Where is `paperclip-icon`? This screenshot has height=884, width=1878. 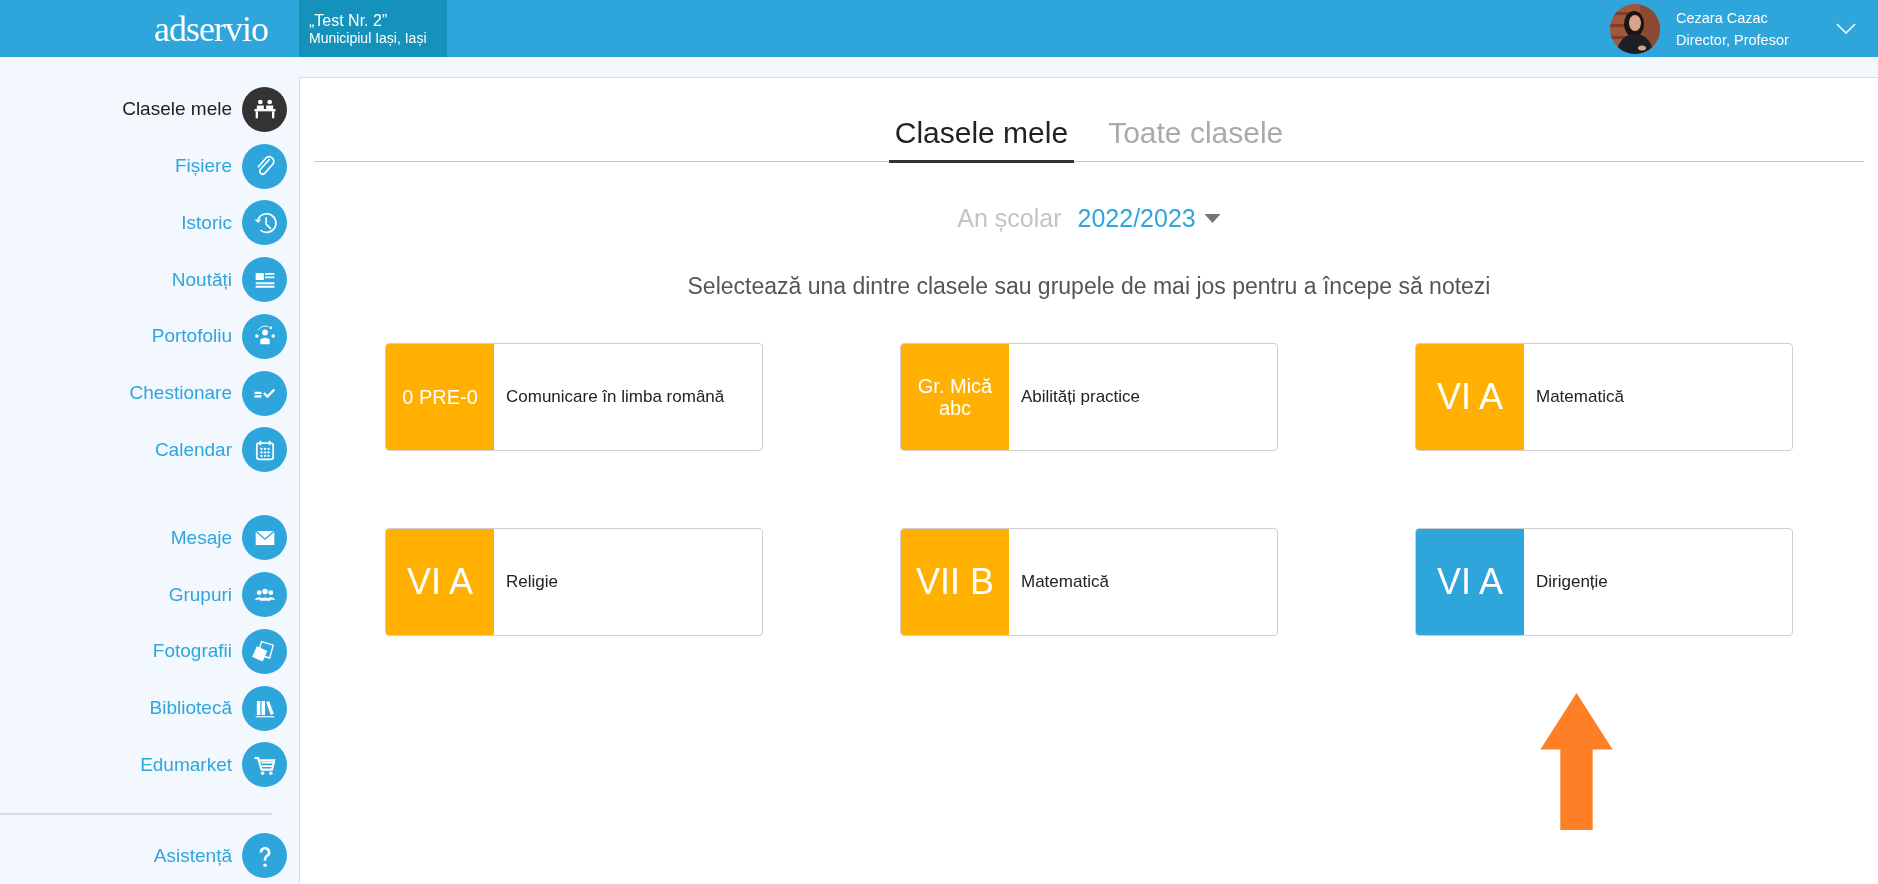 paperclip-icon is located at coordinates (264, 166).